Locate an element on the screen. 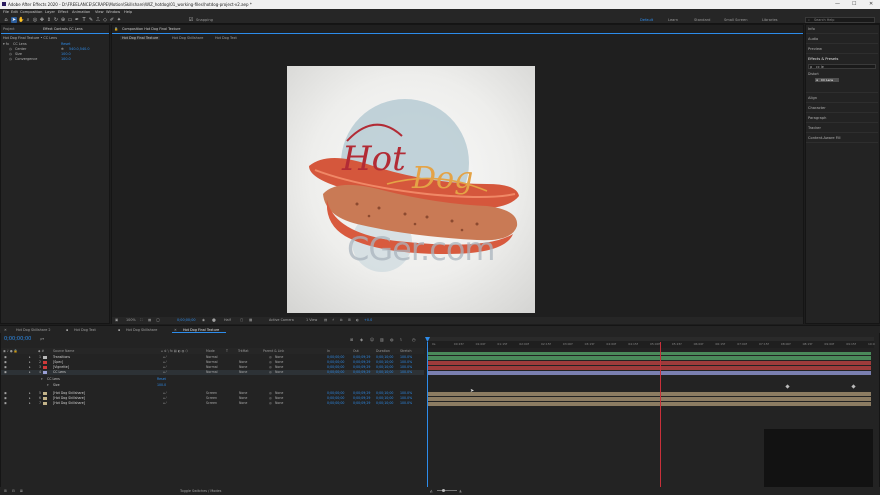 The image size is (880, 495). col-source-name: Source Name is located at coordinates (63, 351).